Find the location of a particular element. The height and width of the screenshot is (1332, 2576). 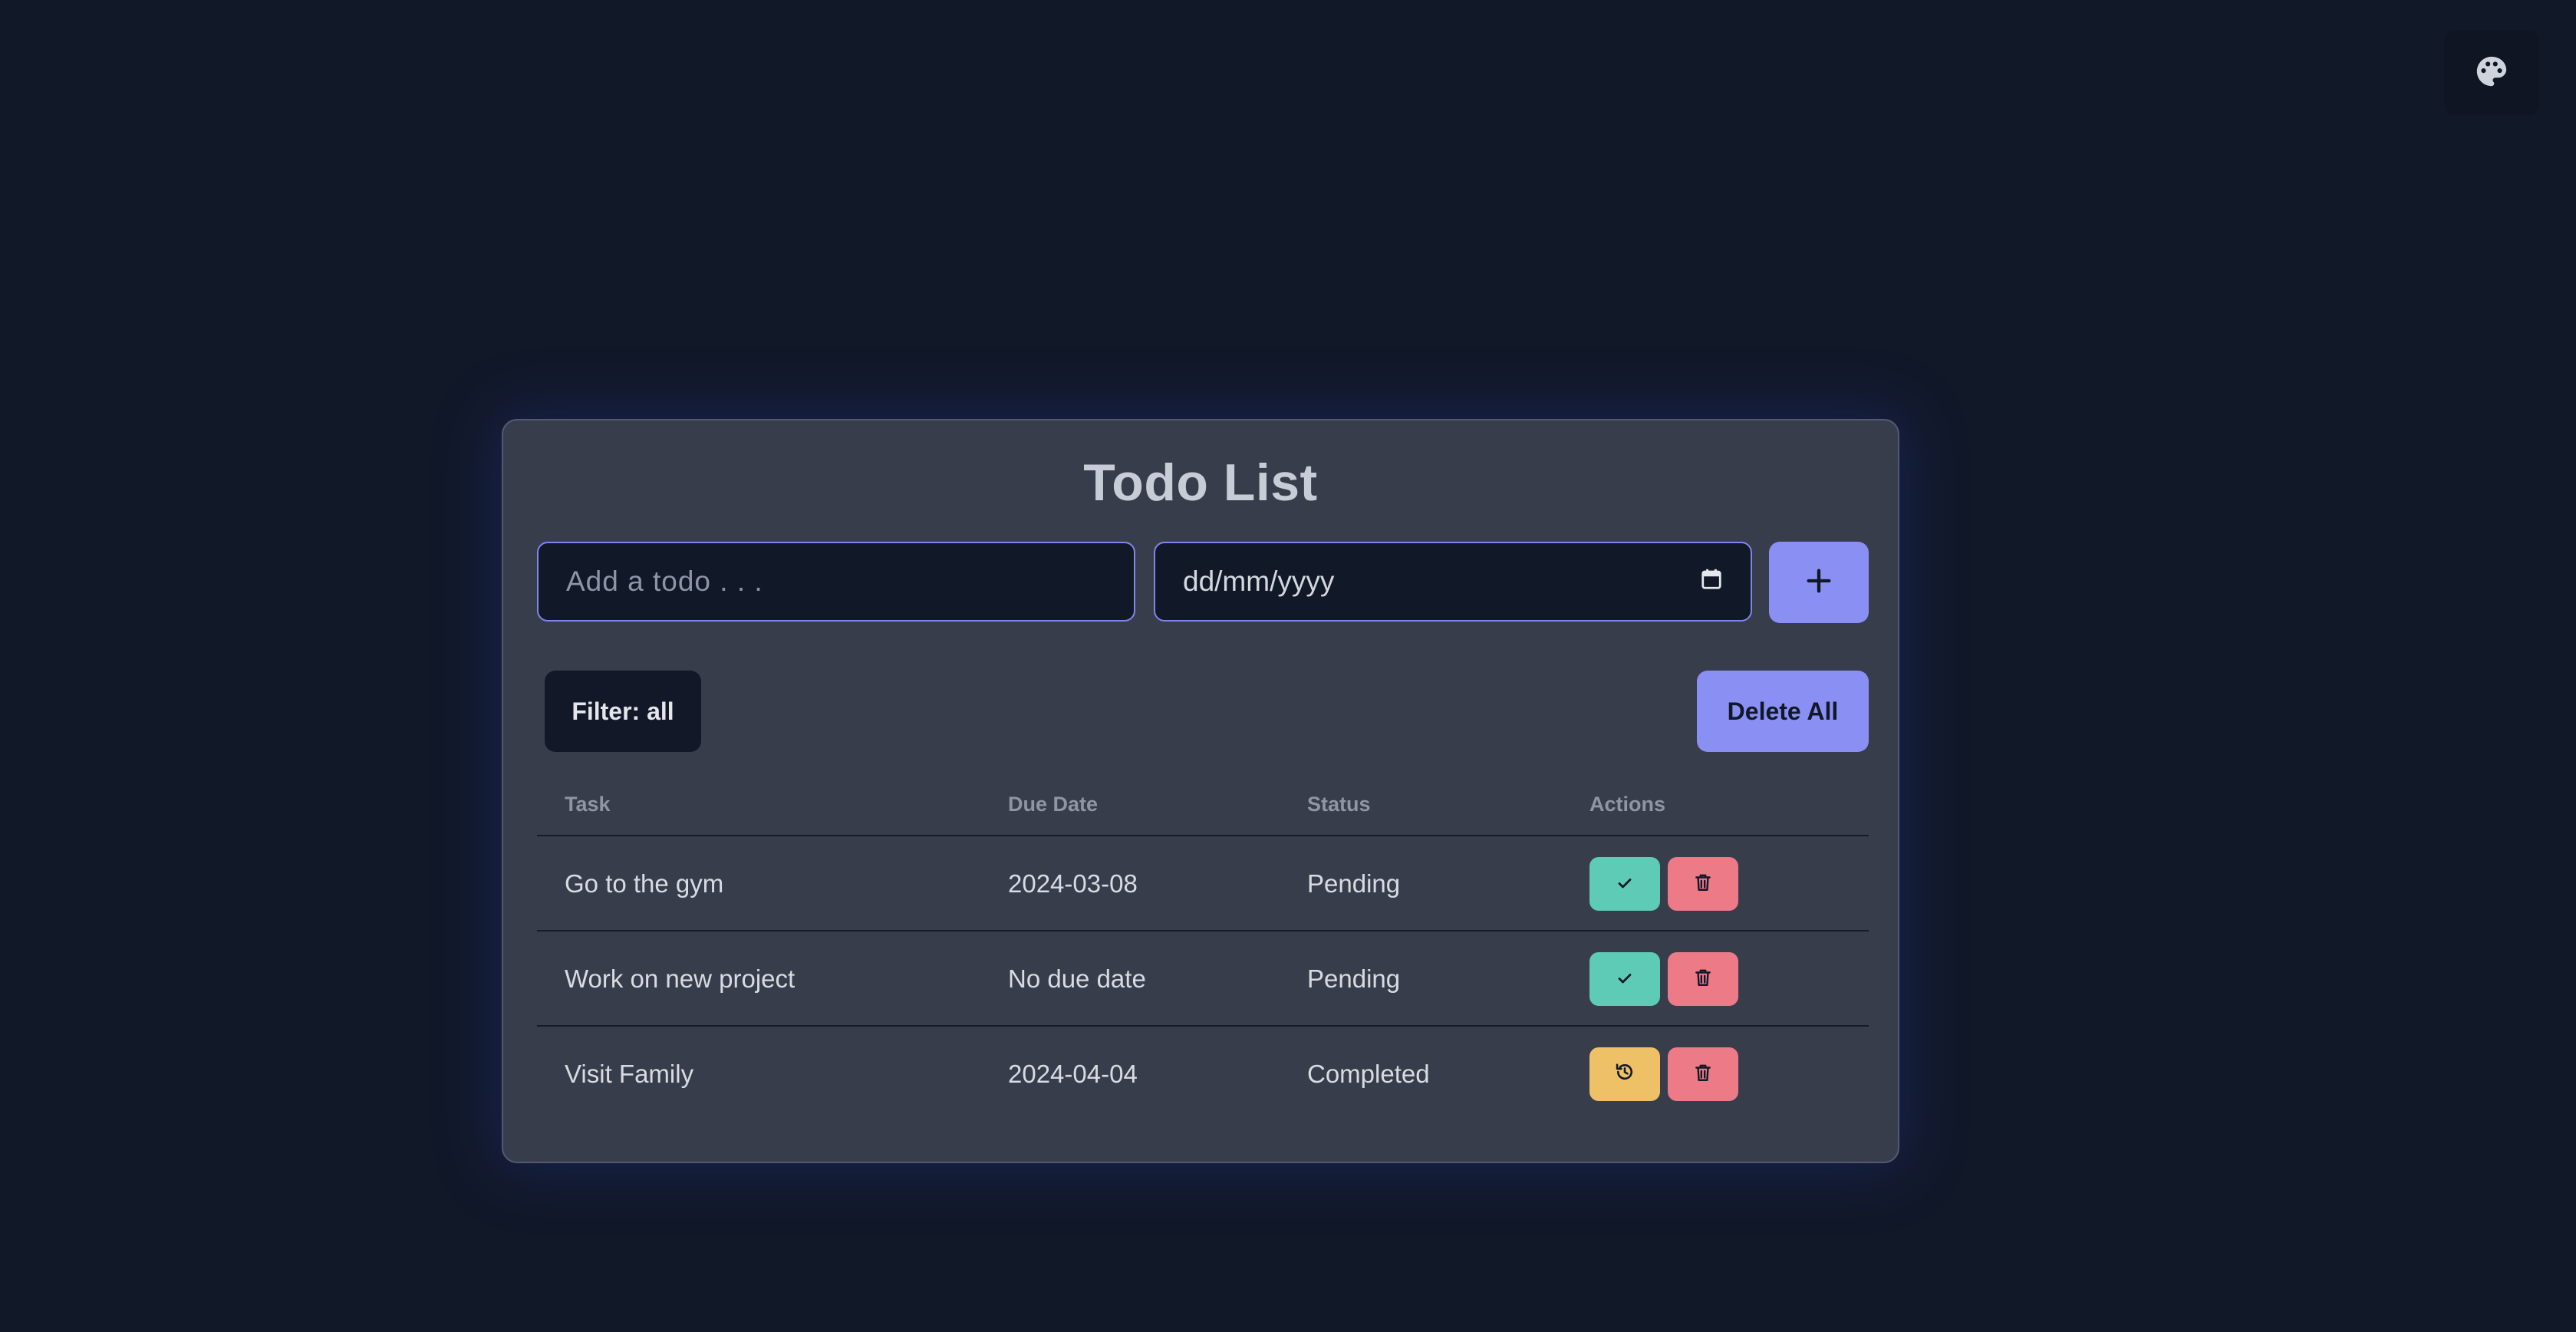

due-date-cell: 2024-04-04 is located at coordinates (1073, 1074).